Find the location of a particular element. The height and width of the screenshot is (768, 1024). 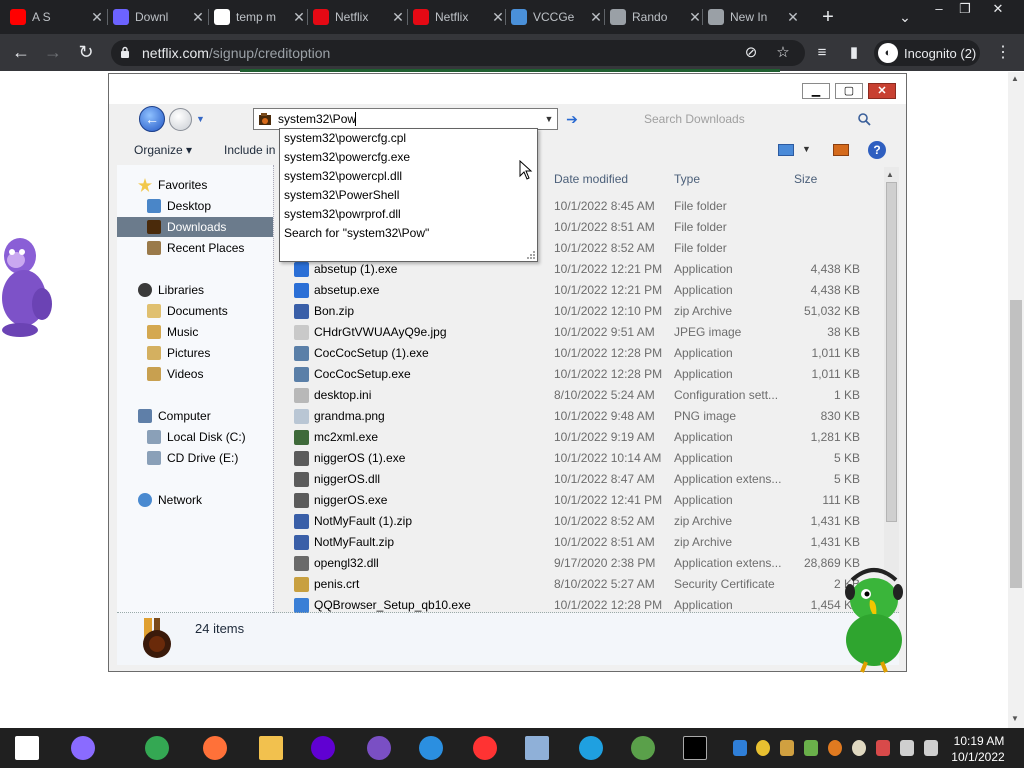

organize-button: Organize ▾ is located at coordinates (163, 150).